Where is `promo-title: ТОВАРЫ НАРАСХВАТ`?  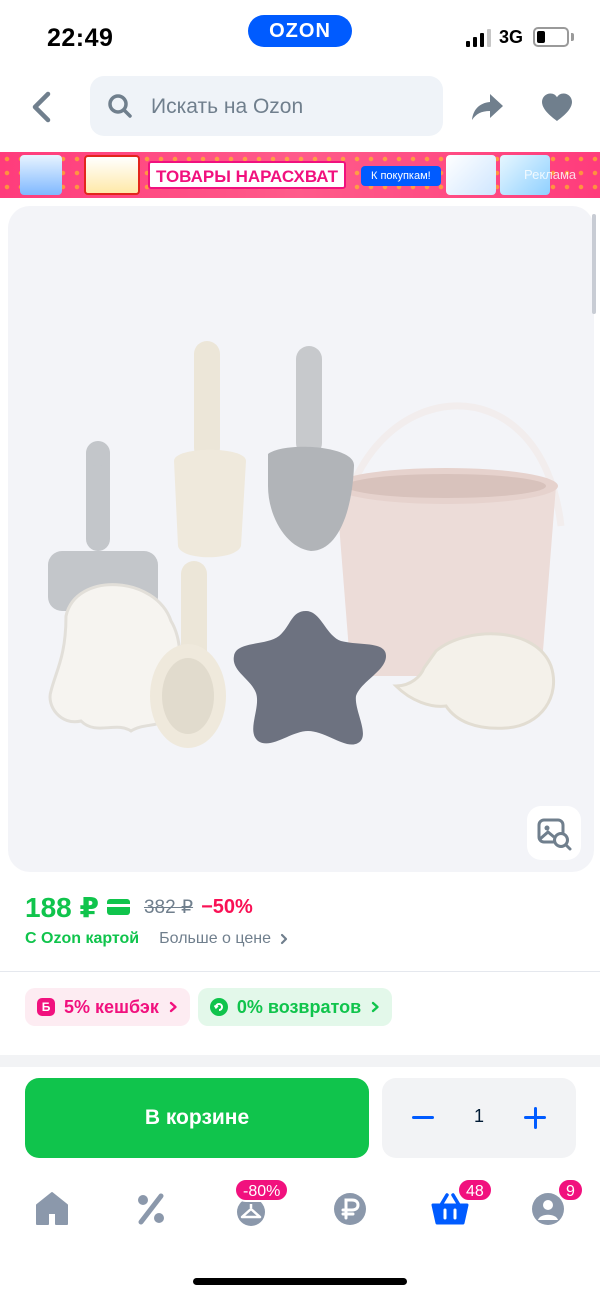 promo-title: ТОВАРЫ НАРАСХВАТ is located at coordinates (247, 175).